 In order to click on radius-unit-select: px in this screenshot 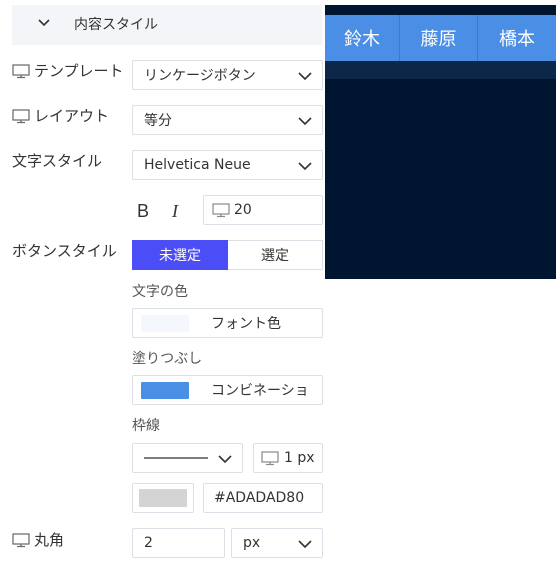, I will do `click(277, 543)`.